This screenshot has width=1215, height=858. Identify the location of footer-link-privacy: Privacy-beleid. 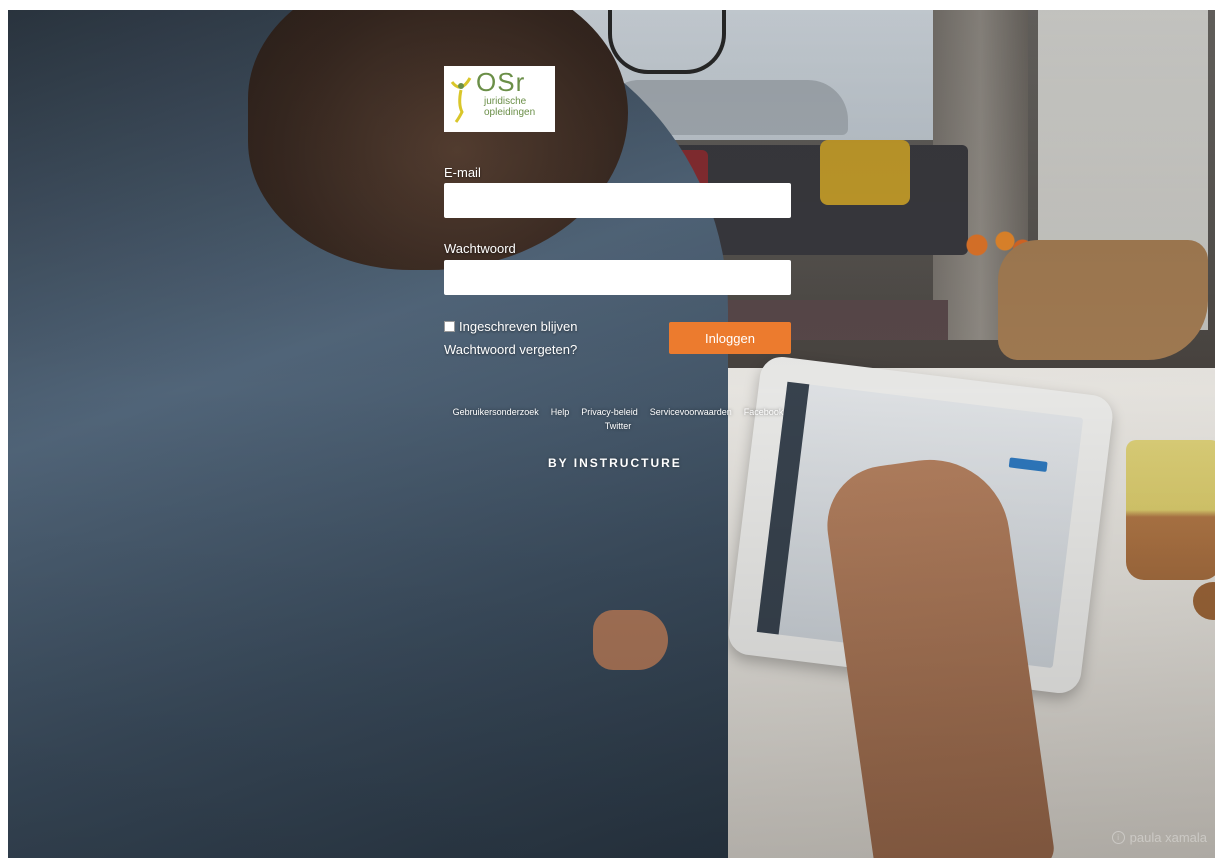
(609, 412).